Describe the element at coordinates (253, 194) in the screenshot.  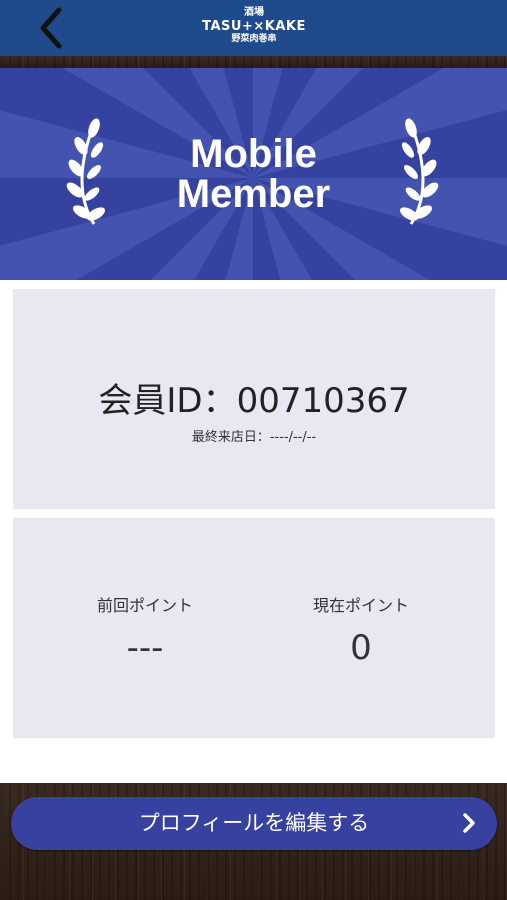
I see `banner-title-line2: Member` at that location.